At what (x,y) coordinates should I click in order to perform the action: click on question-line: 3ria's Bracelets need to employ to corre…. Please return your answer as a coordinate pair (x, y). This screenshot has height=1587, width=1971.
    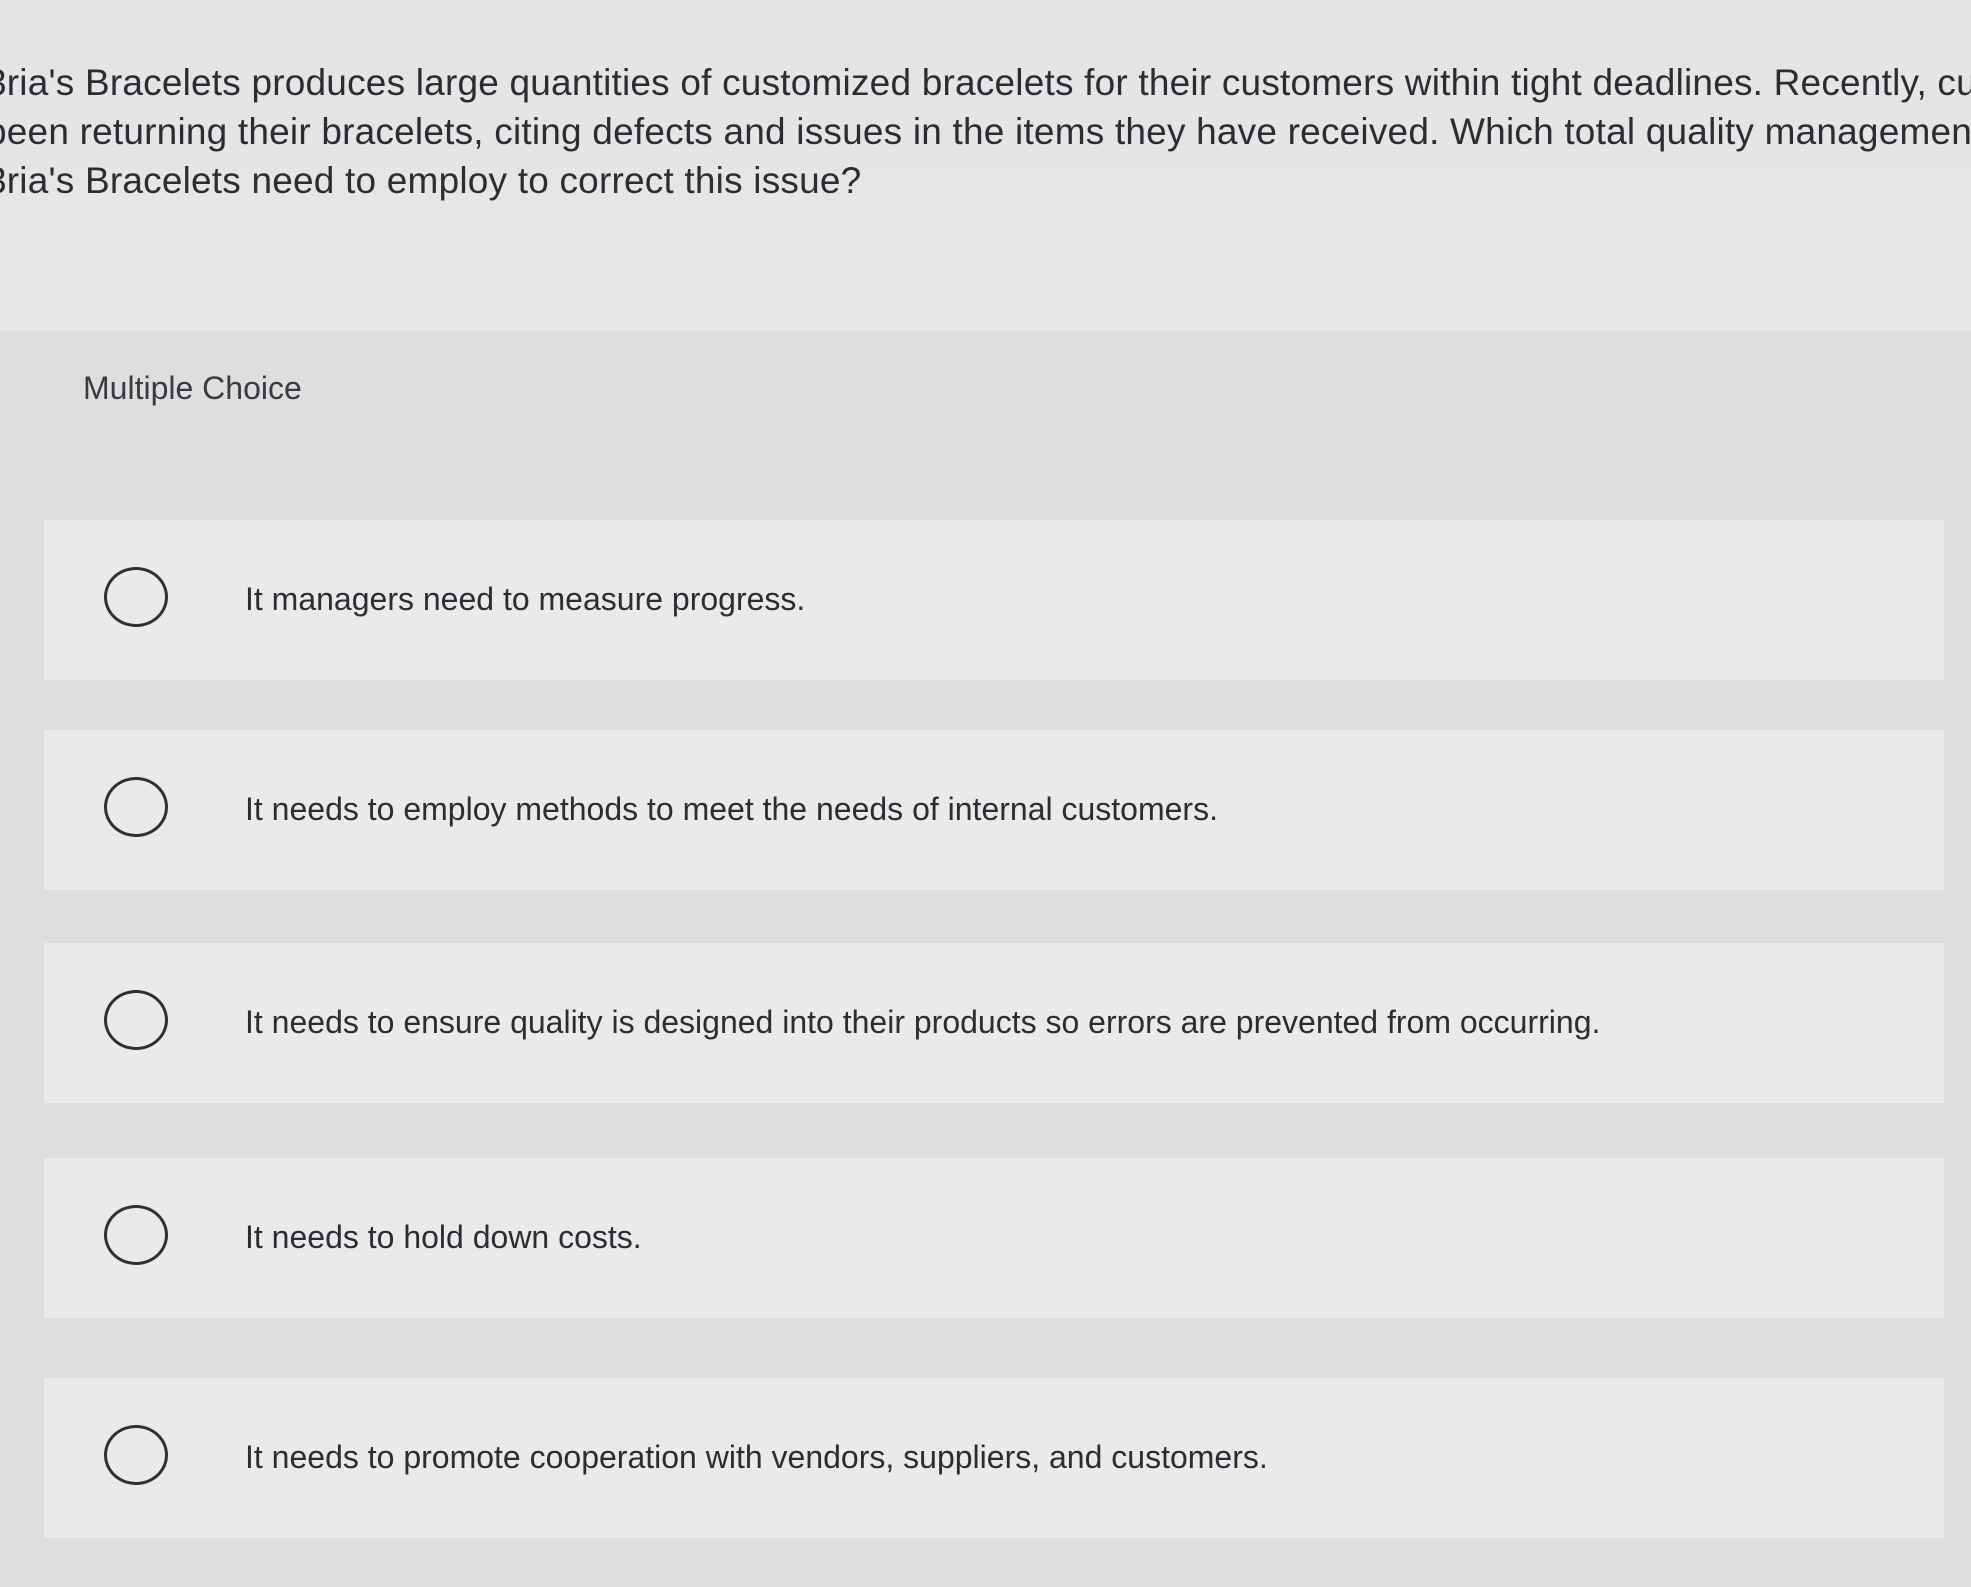
    Looking at the image, I should click on (431, 180).